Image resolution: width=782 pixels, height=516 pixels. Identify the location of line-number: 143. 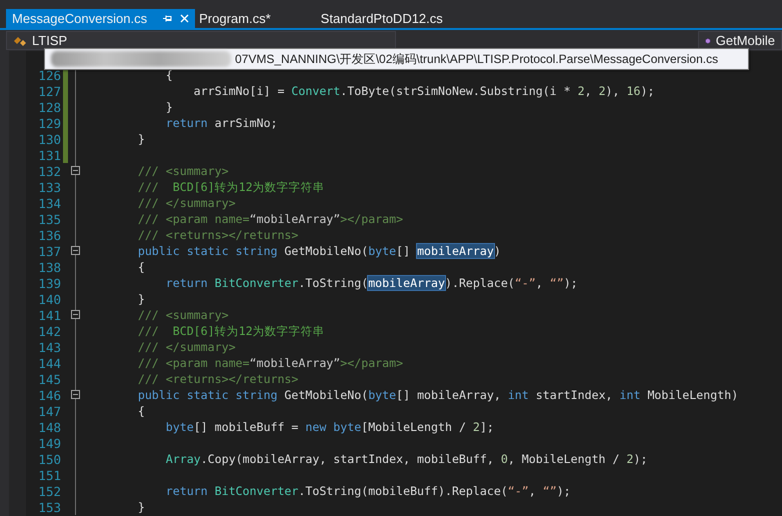
(49, 347).